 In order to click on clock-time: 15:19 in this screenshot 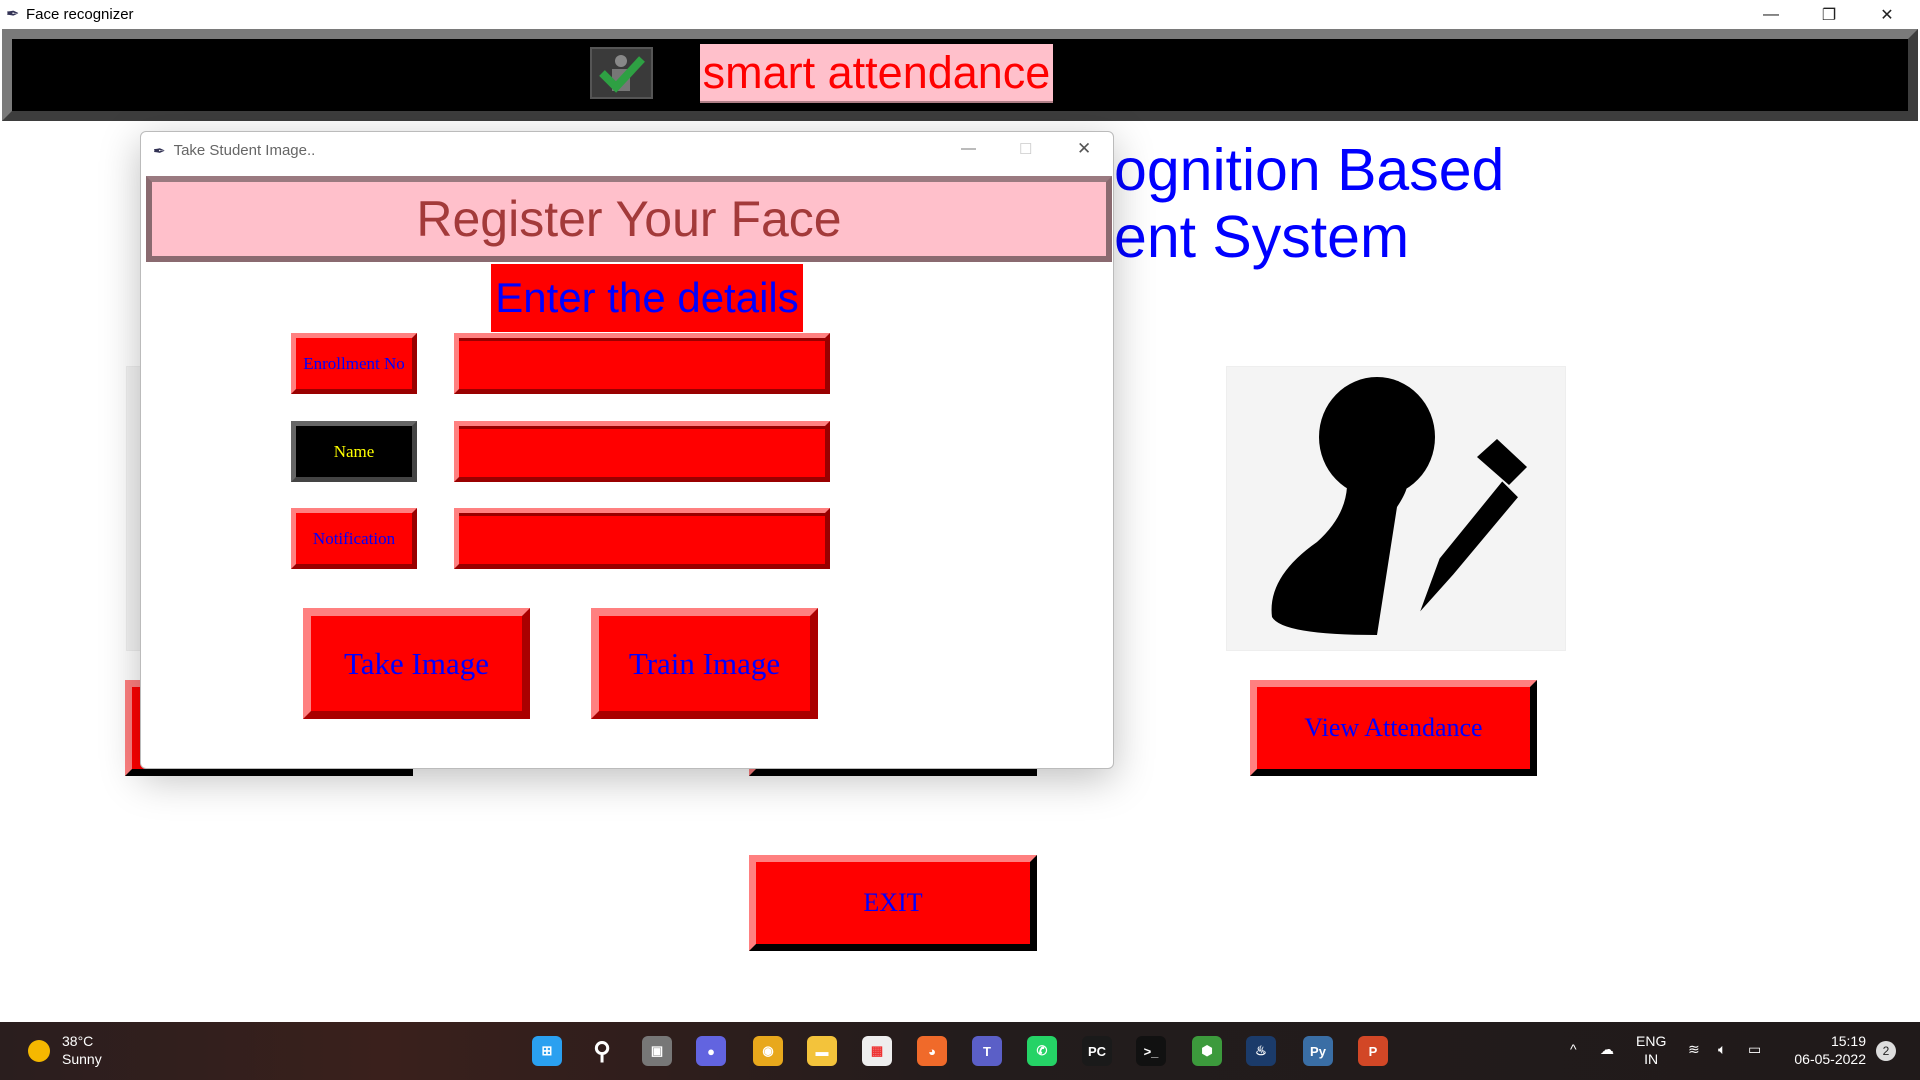, I will do `click(1848, 1041)`.